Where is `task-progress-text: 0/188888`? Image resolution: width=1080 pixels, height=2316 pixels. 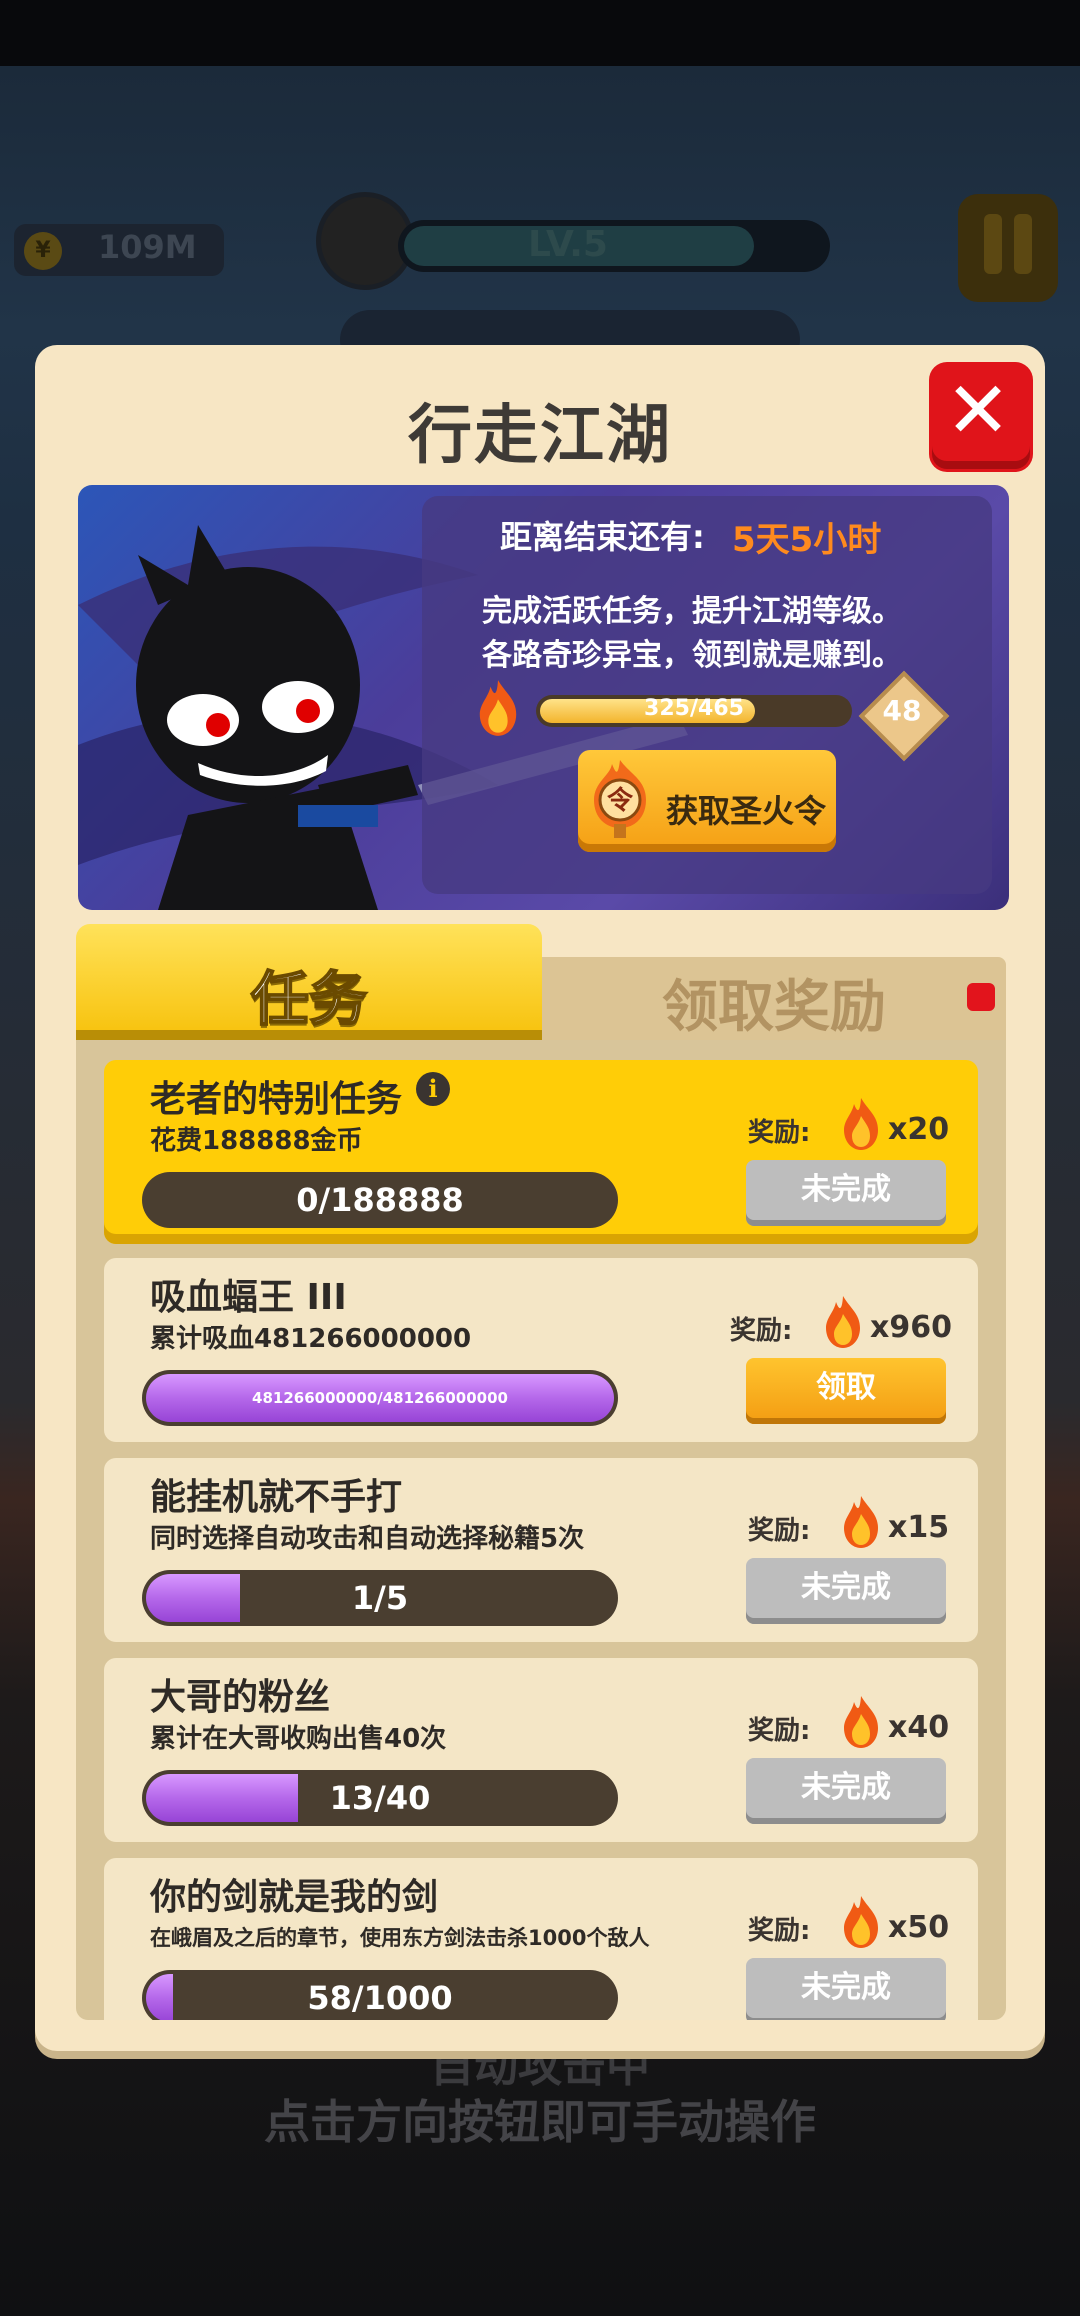 task-progress-text: 0/188888 is located at coordinates (380, 1200).